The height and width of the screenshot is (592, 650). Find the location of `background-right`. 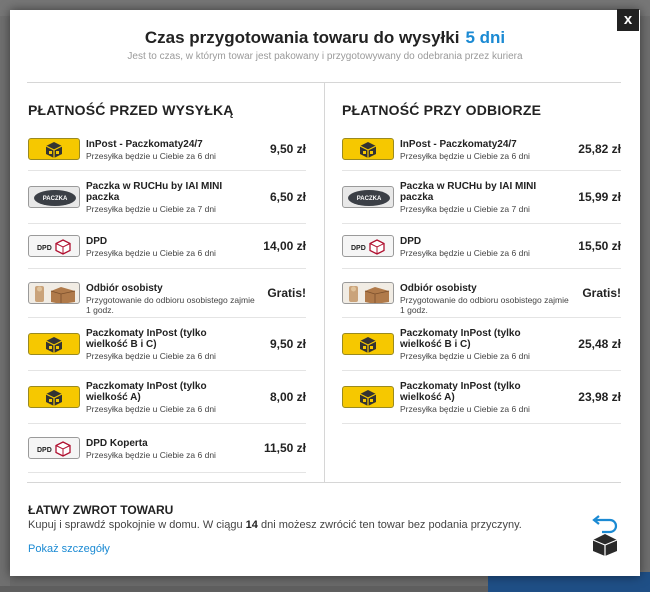

background-right is located at coordinates (645, 301).